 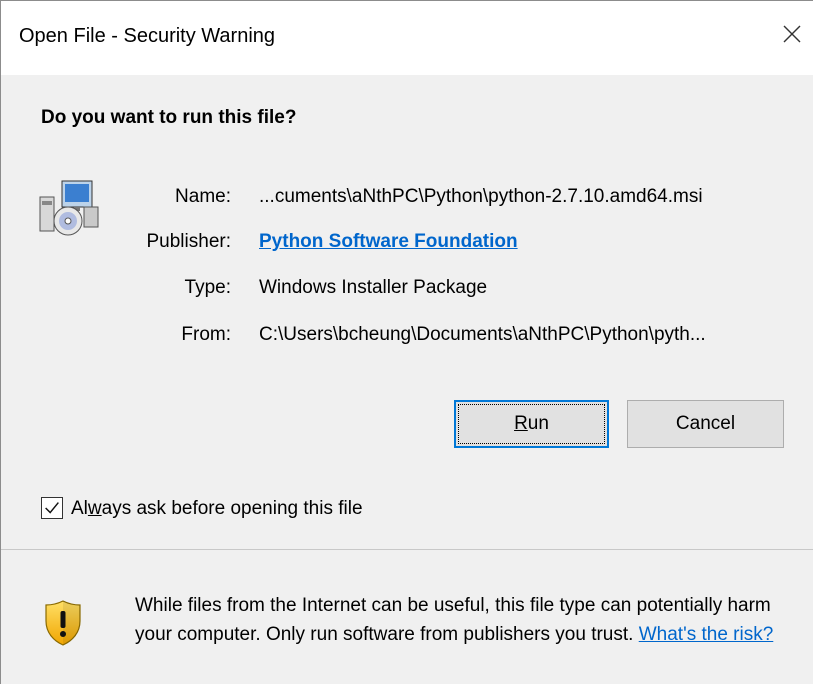 What do you see at coordinates (373, 287) in the screenshot?
I see `field-type-value: Windows Installer Package` at bounding box center [373, 287].